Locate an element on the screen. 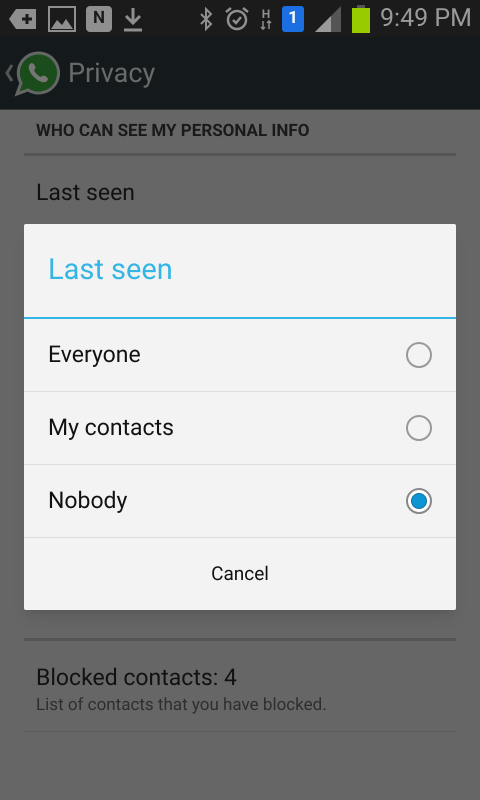 The image size is (480, 800). radio-option: Everyone is located at coordinates (240, 355).